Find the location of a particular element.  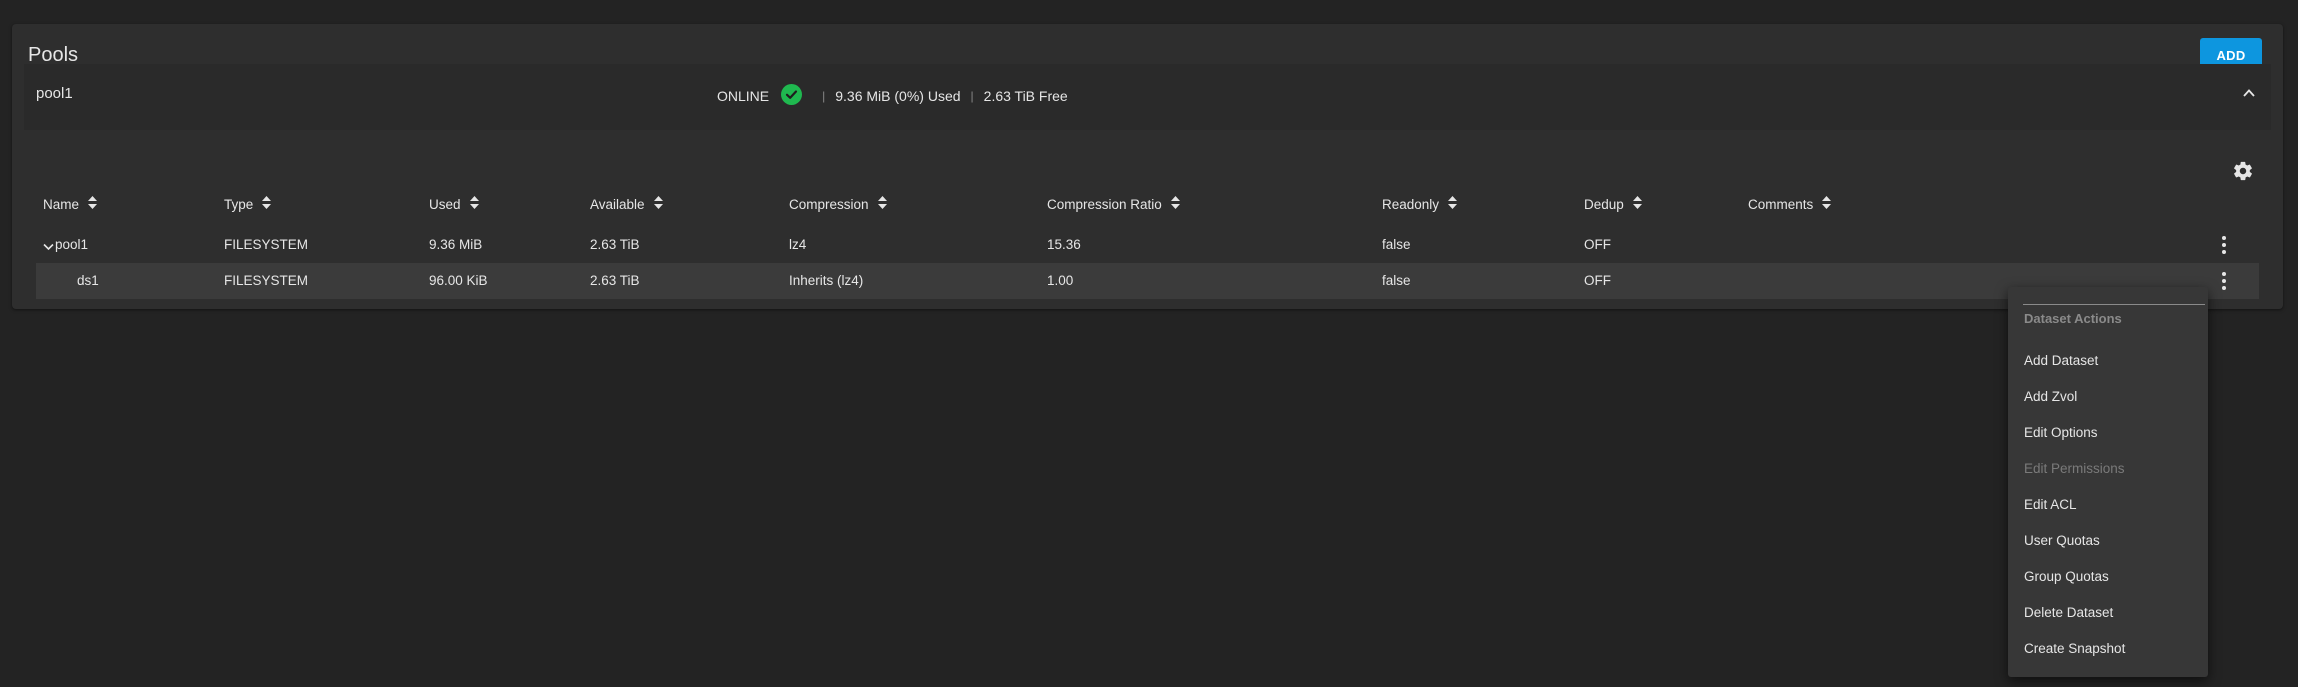

column-header-compression: Compression is located at coordinates (838, 204).